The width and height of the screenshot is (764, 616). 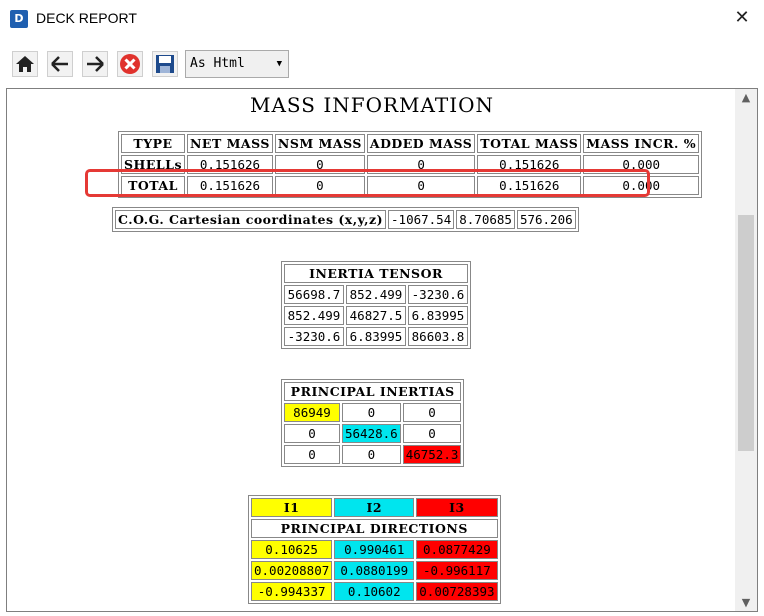 I want to click on vertical-scrollbar: ▲ ▼, so click(x=746, y=350).